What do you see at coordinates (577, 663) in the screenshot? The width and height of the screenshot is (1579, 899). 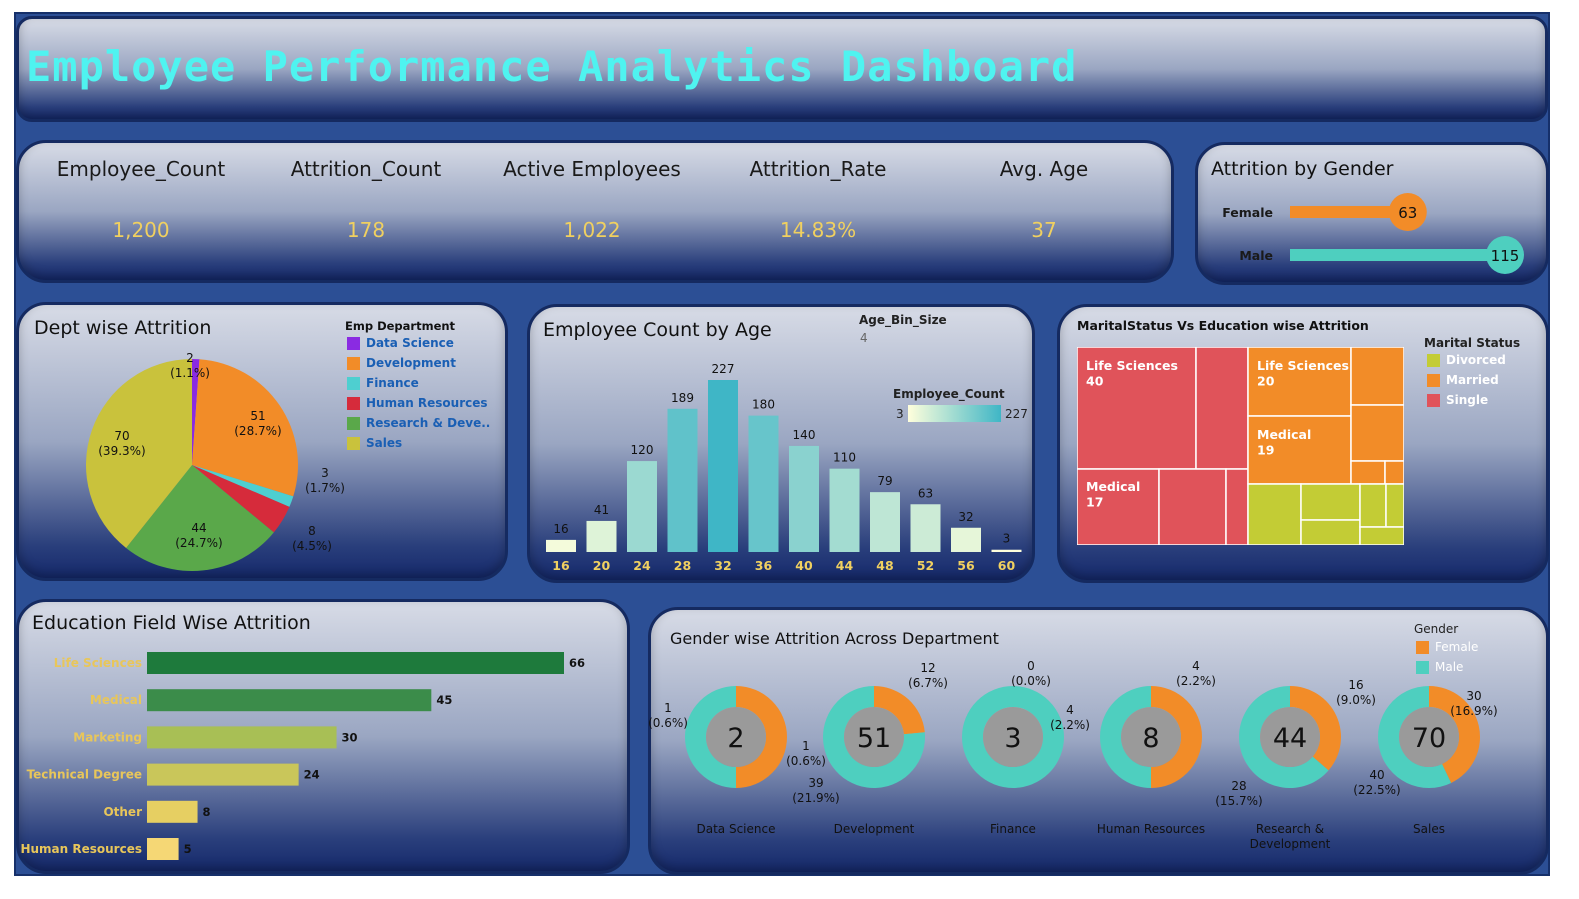 I see `edu-bar-value: 66` at bounding box center [577, 663].